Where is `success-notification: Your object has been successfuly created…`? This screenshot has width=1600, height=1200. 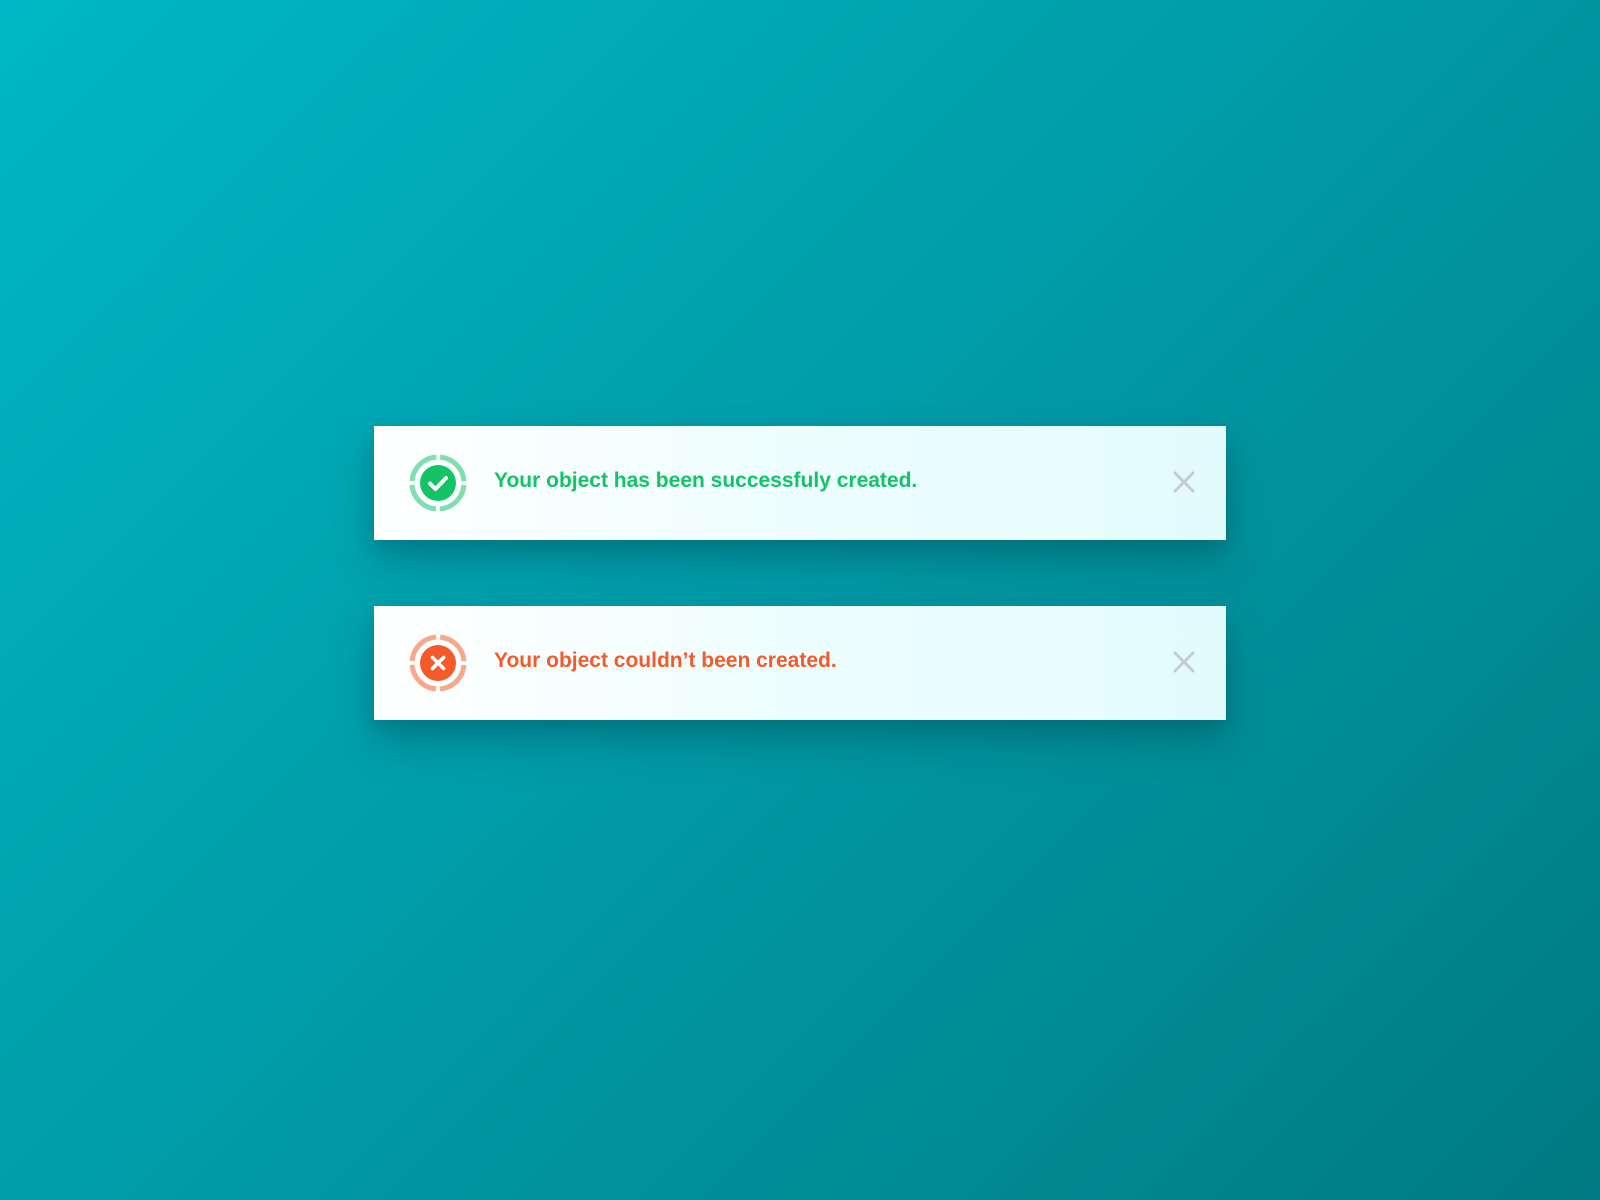
success-notification: Your object has been successfuly created… is located at coordinates (800, 483).